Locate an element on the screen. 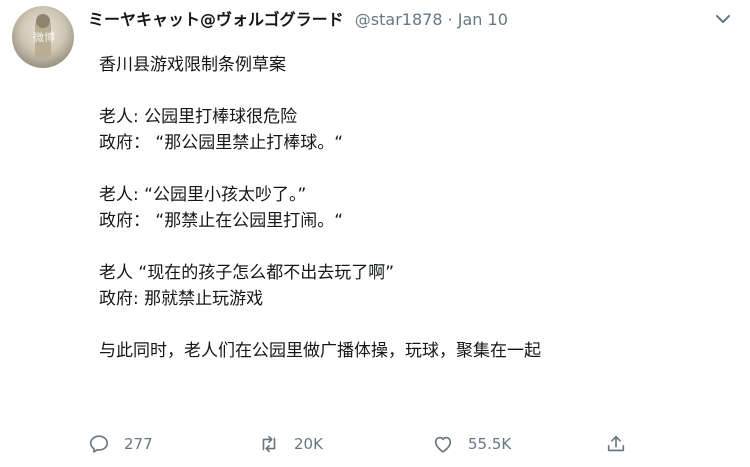  share-button is located at coordinates (623, 444).